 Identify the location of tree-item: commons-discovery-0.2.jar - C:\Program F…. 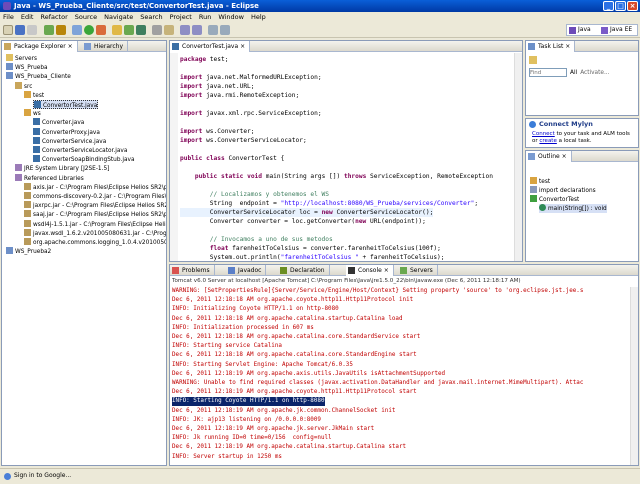
(95, 196).